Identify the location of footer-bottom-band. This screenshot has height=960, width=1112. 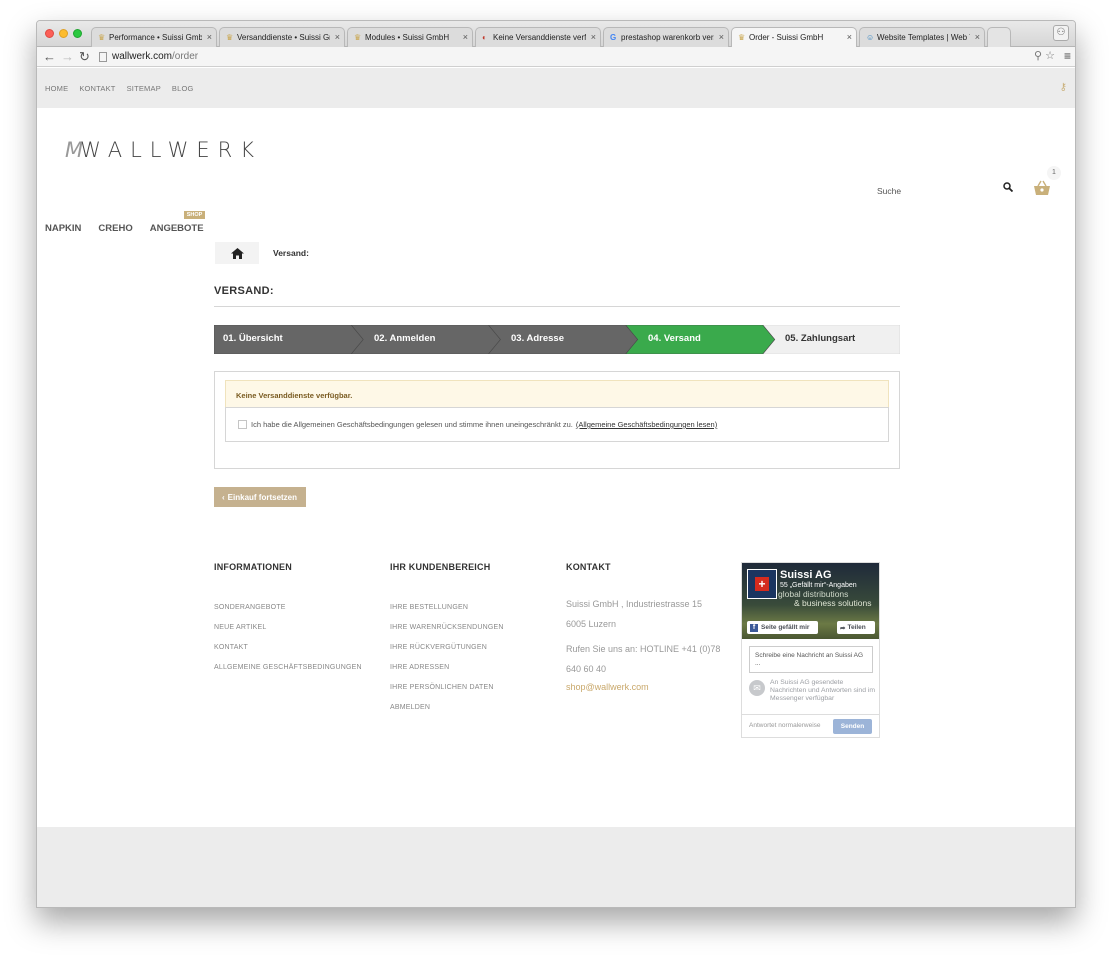
(556, 867).